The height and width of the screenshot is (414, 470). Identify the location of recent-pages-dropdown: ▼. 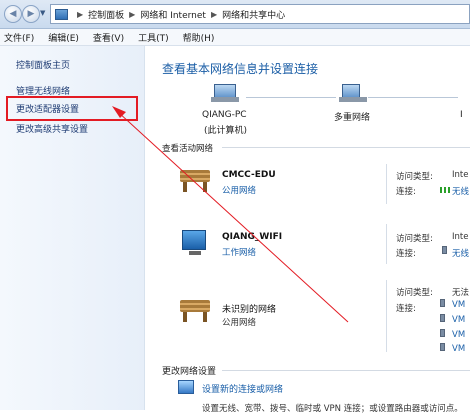
(42, 13).